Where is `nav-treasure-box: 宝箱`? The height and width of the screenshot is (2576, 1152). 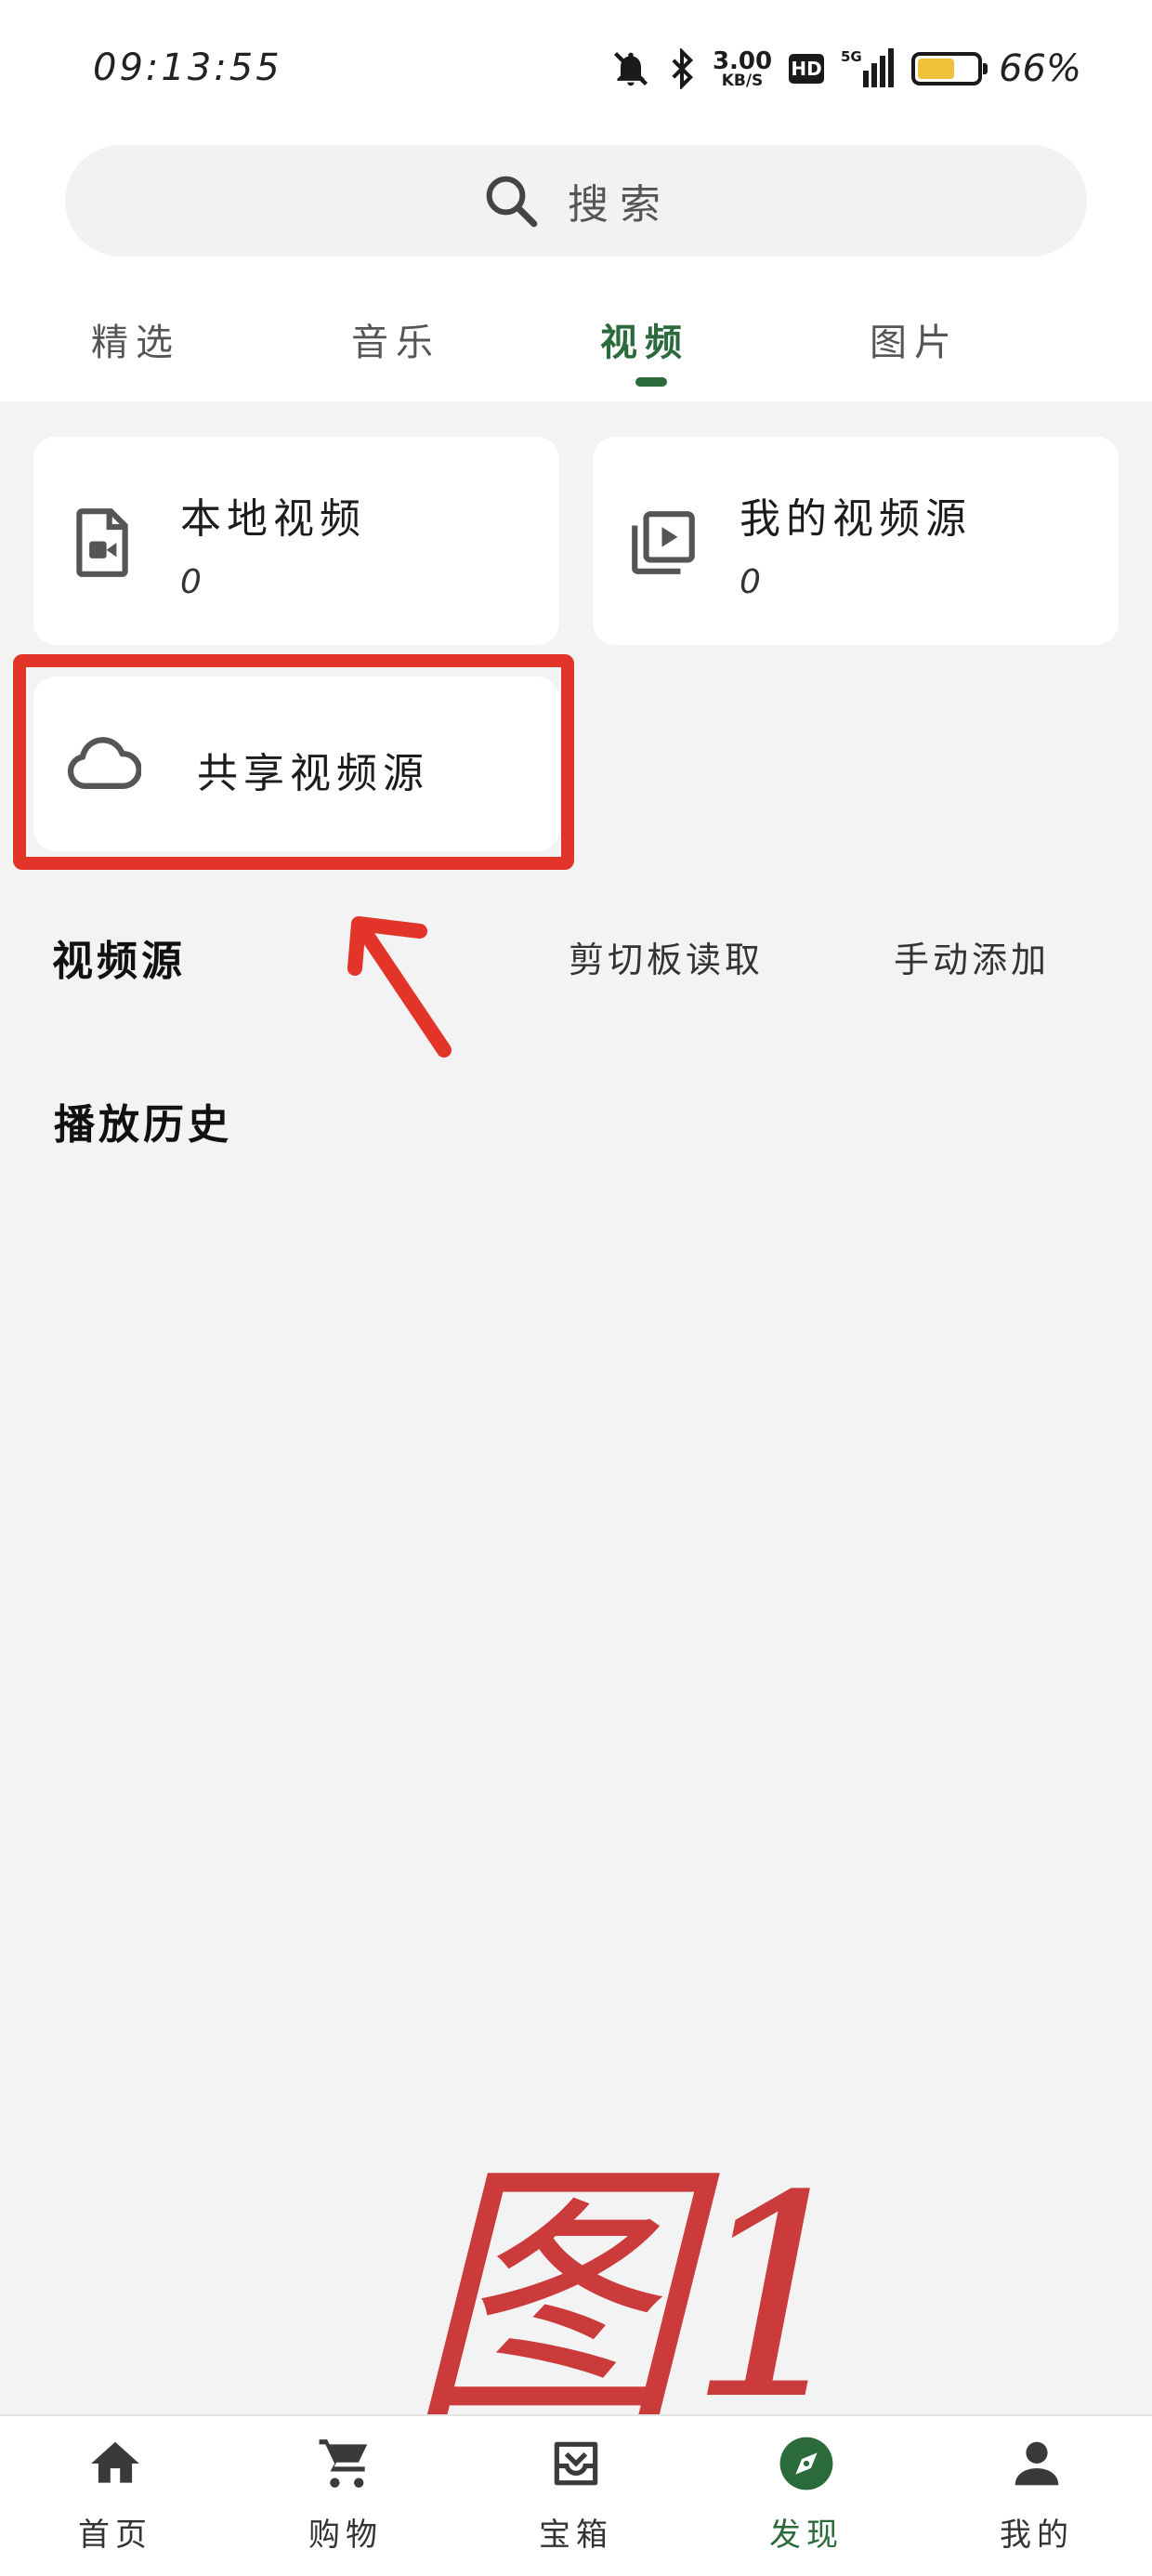
nav-treasure-box: 宝箱 is located at coordinates (576, 2495).